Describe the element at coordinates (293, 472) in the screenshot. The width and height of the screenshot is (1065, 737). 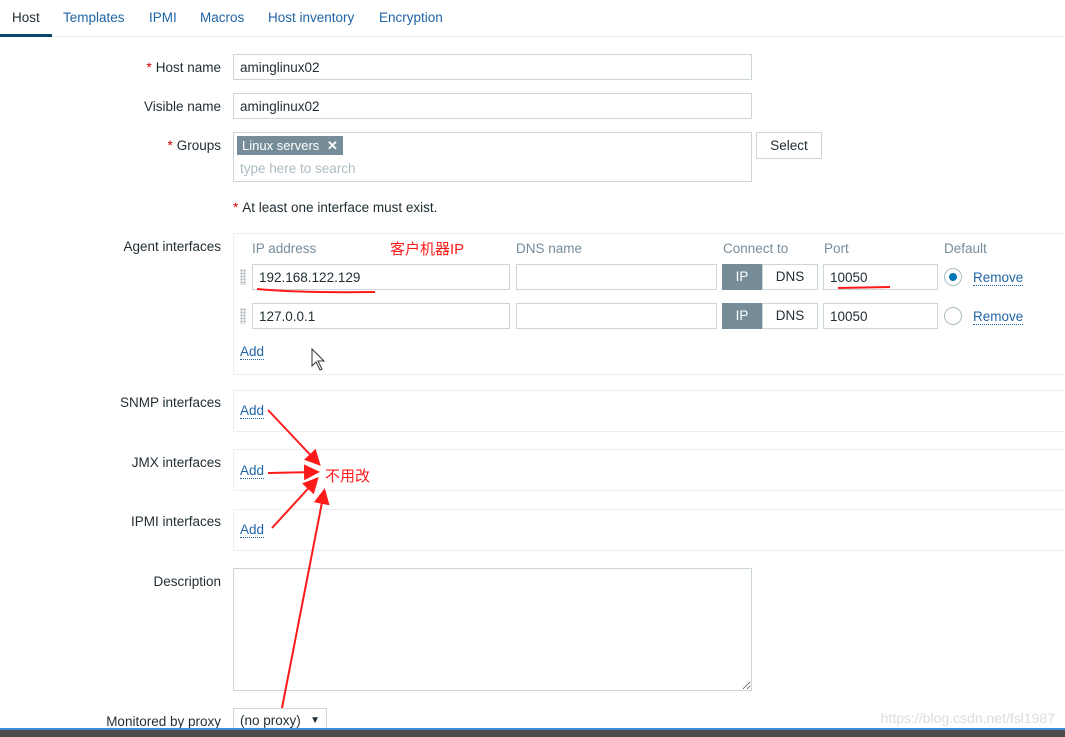
I see `arrow-jmx` at that location.